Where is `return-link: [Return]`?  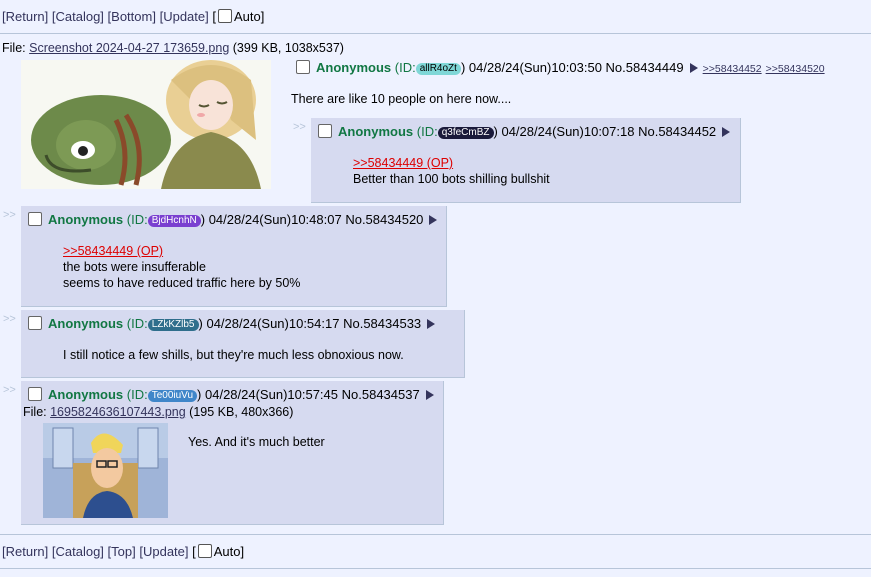
return-link: [Return] is located at coordinates (25, 16).